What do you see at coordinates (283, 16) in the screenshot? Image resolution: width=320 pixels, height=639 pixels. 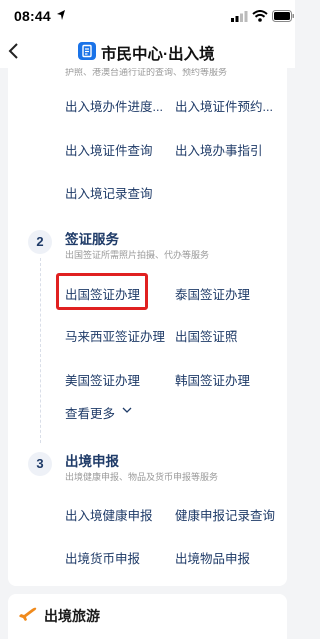 I see `battery-icon` at bounding box center [283, 16].